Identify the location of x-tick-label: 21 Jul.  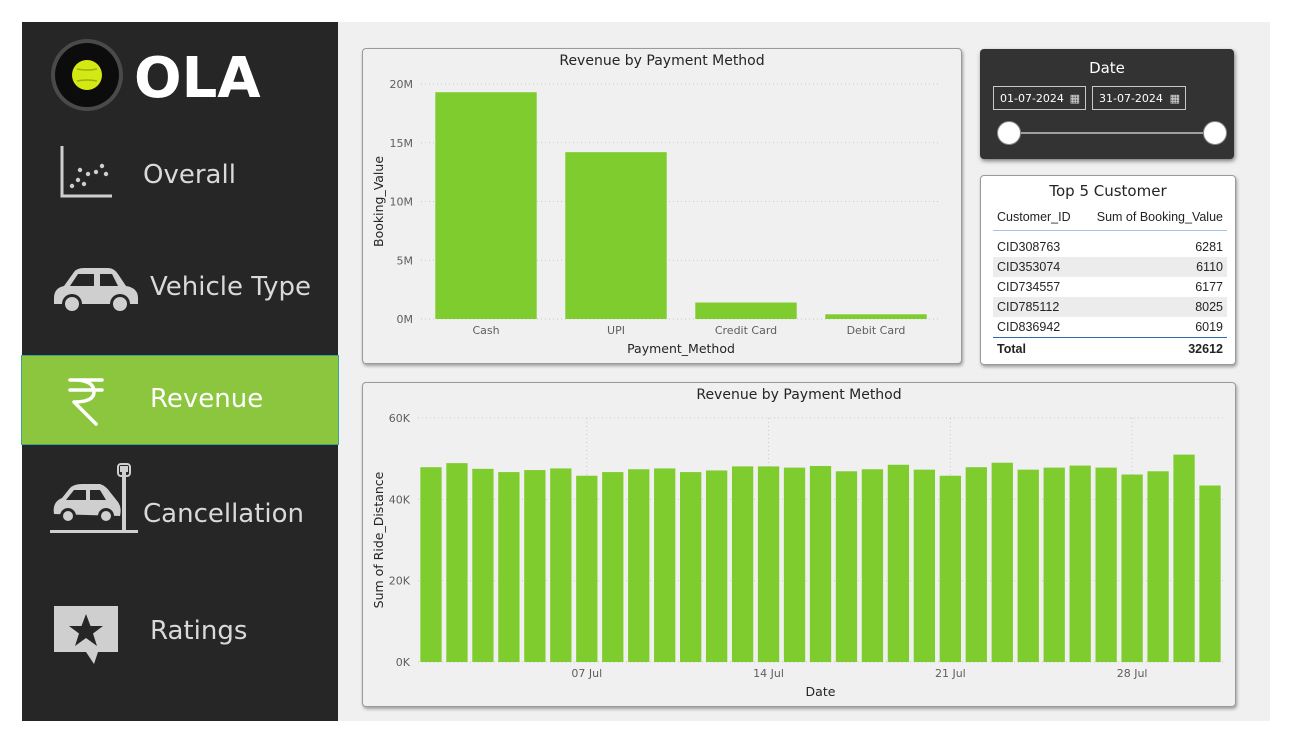
(950, 673).